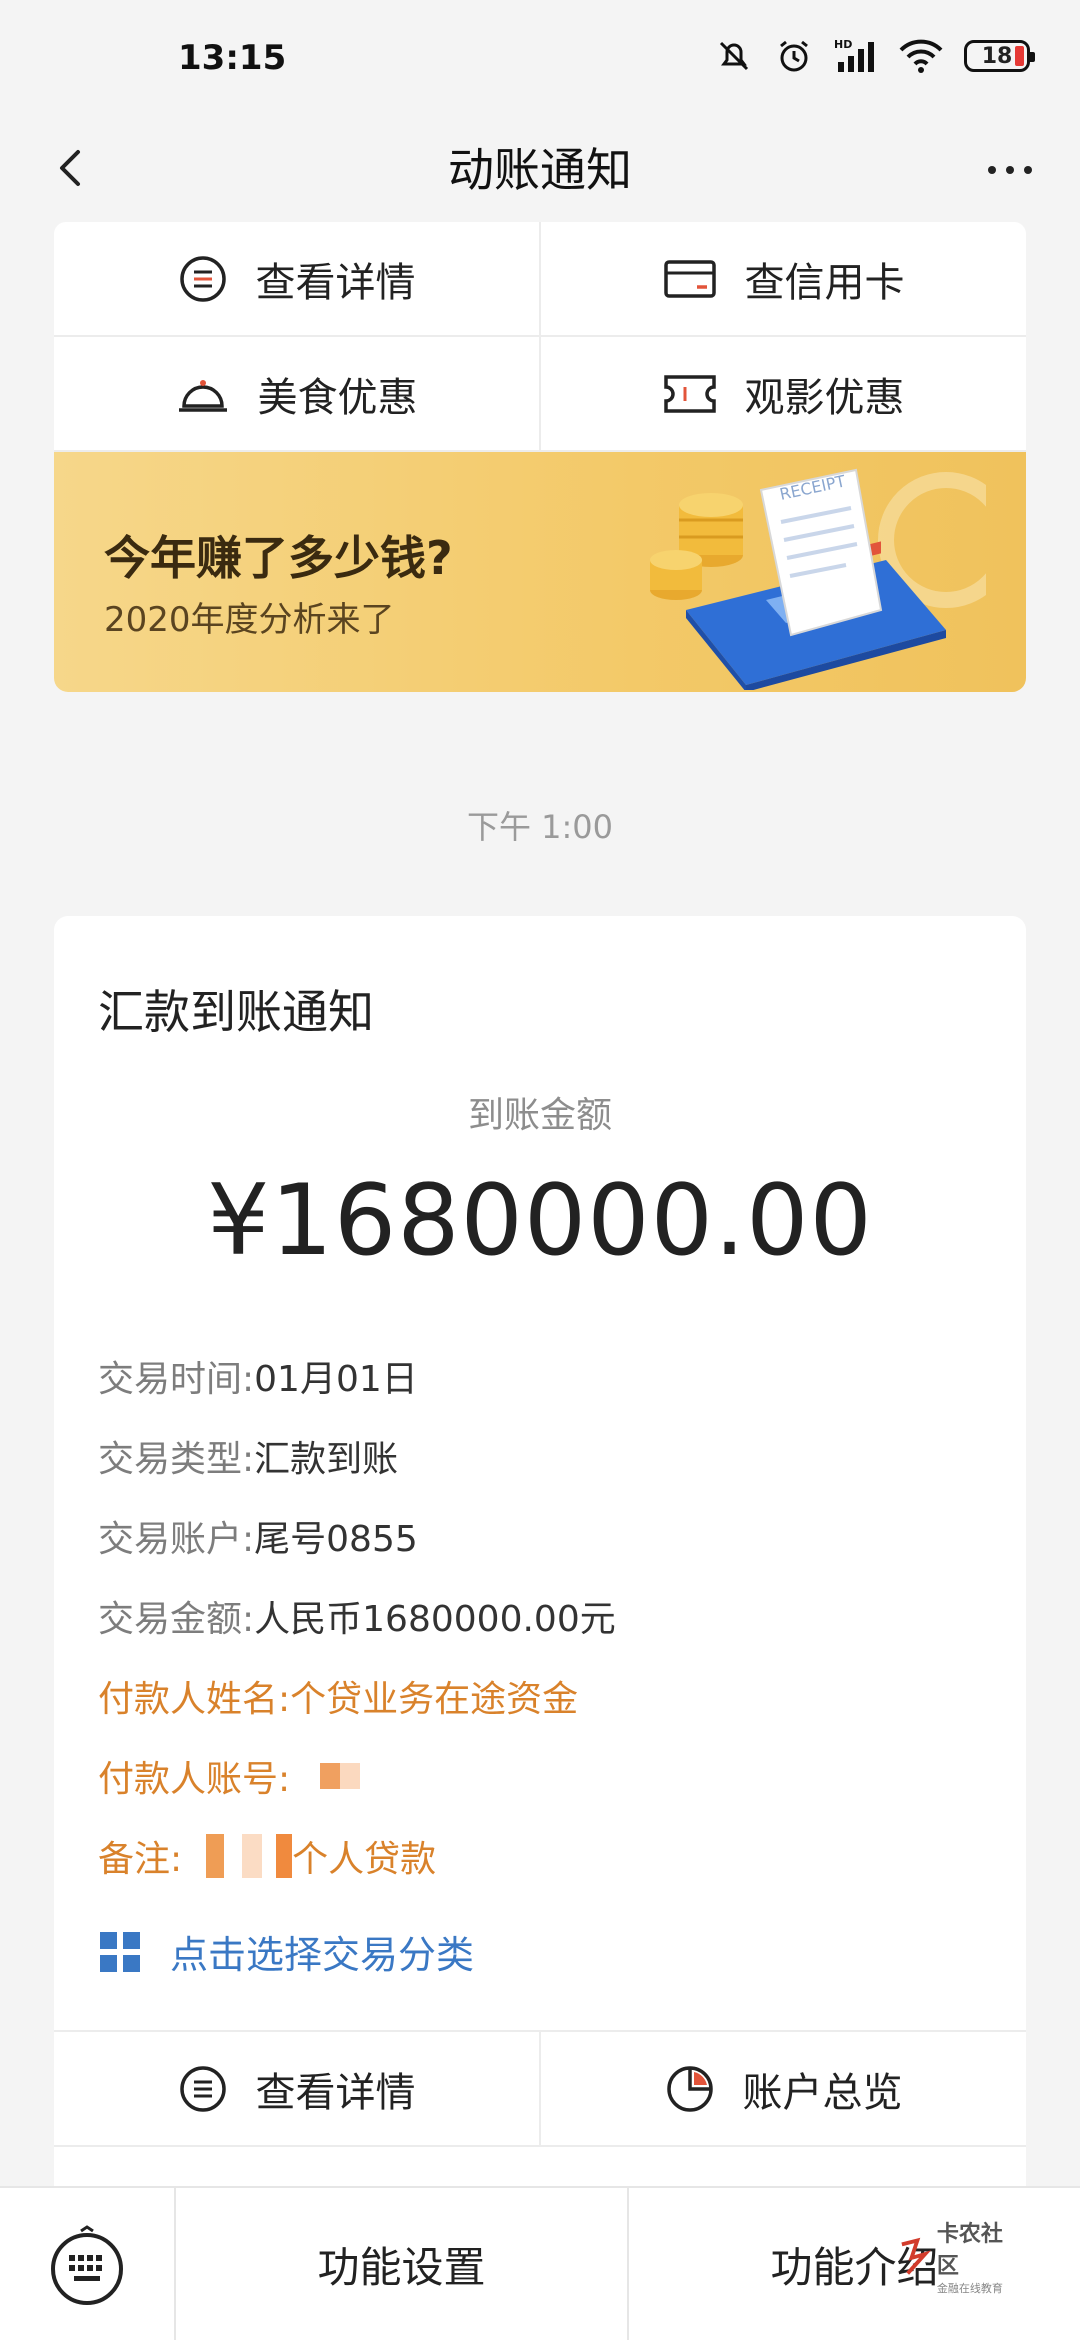 The width and height of the screenshot is (1080, 2340). I want to click on mute-bell-icon, so click(734, 56).